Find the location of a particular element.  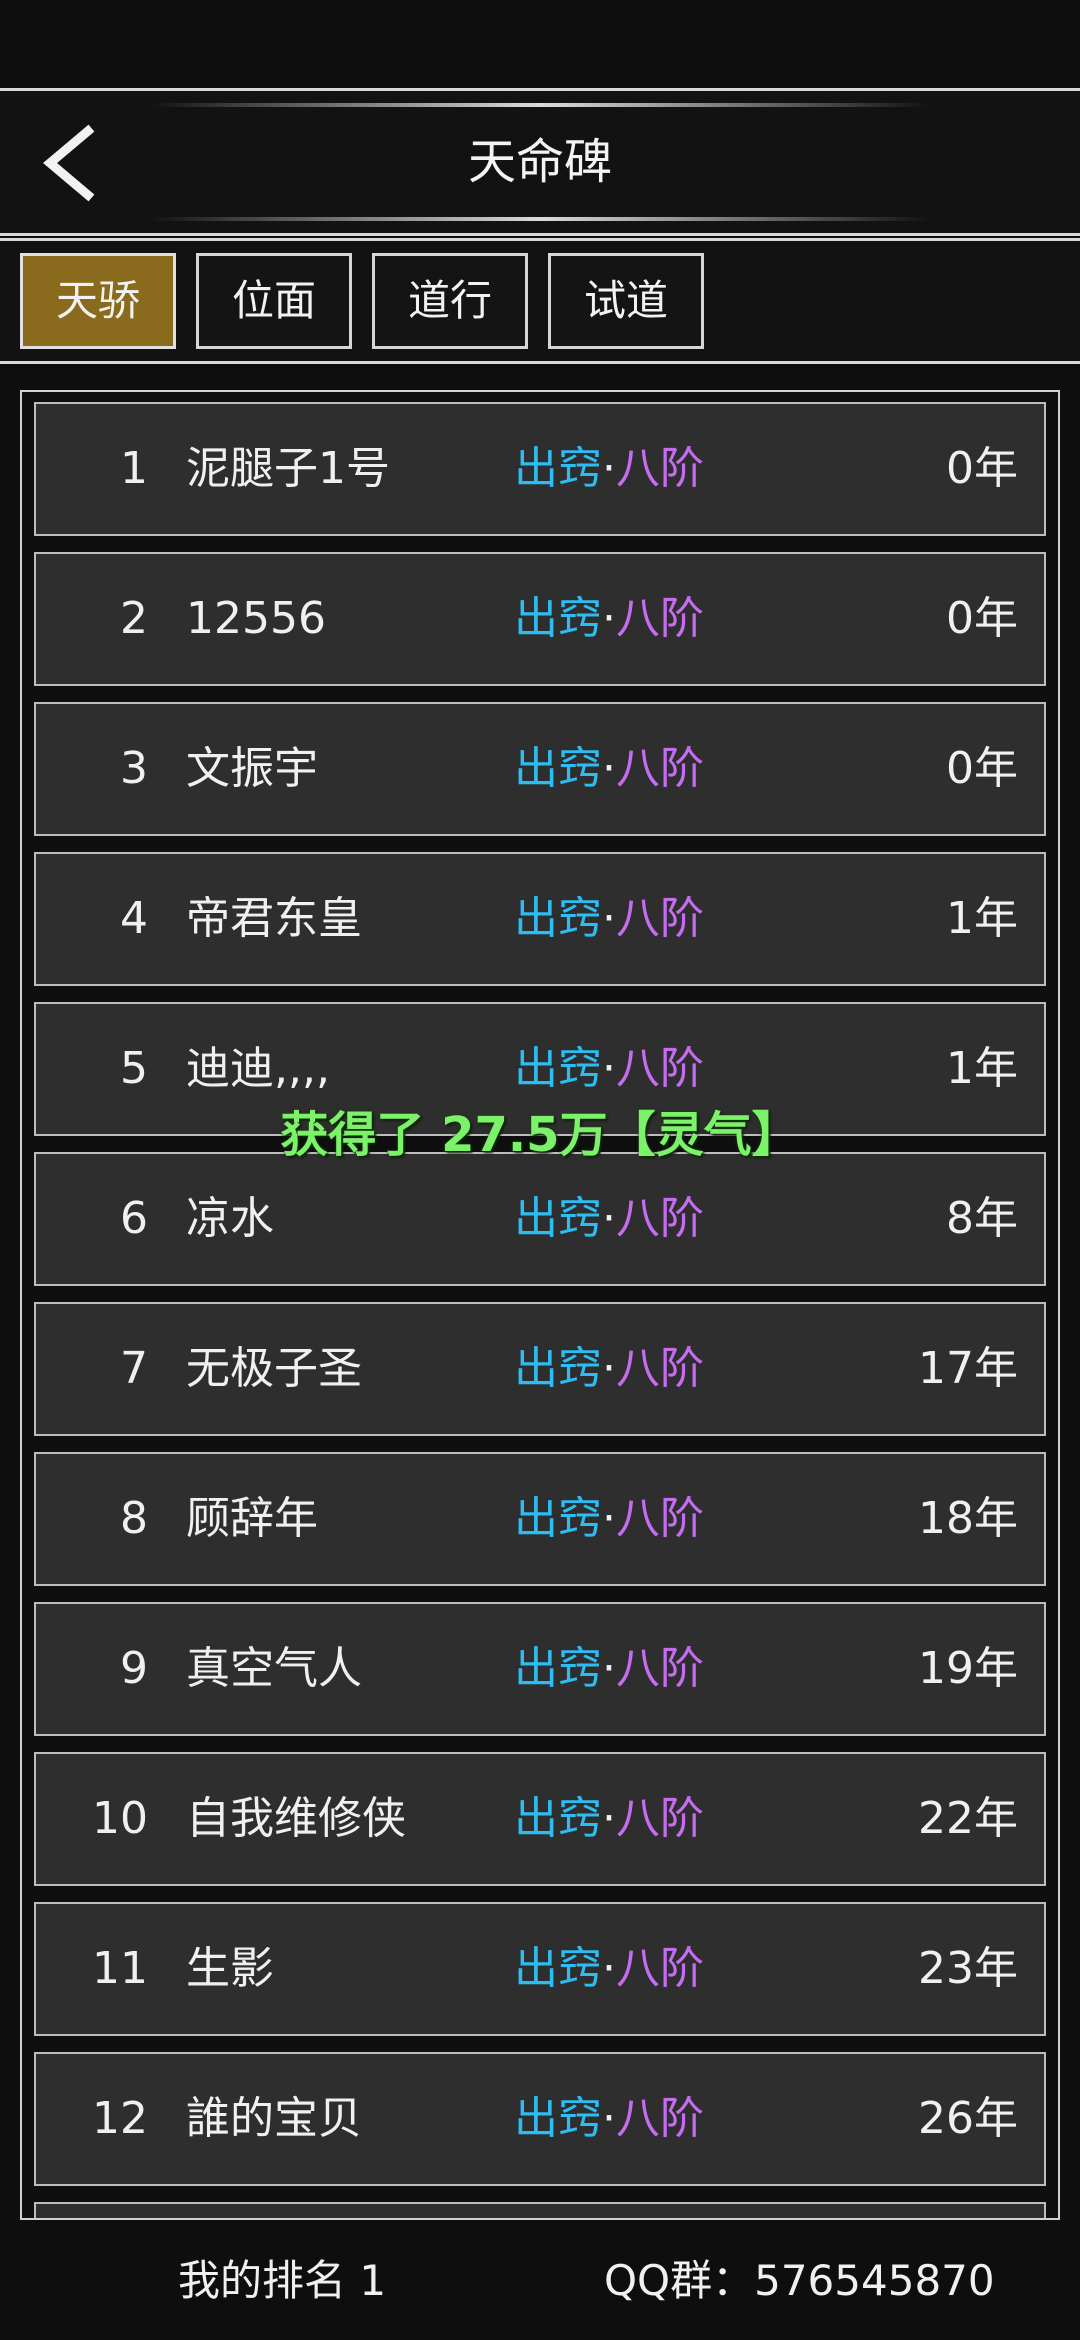

tab-tianjiao: 天骄 is located at coordinates (98, 301).